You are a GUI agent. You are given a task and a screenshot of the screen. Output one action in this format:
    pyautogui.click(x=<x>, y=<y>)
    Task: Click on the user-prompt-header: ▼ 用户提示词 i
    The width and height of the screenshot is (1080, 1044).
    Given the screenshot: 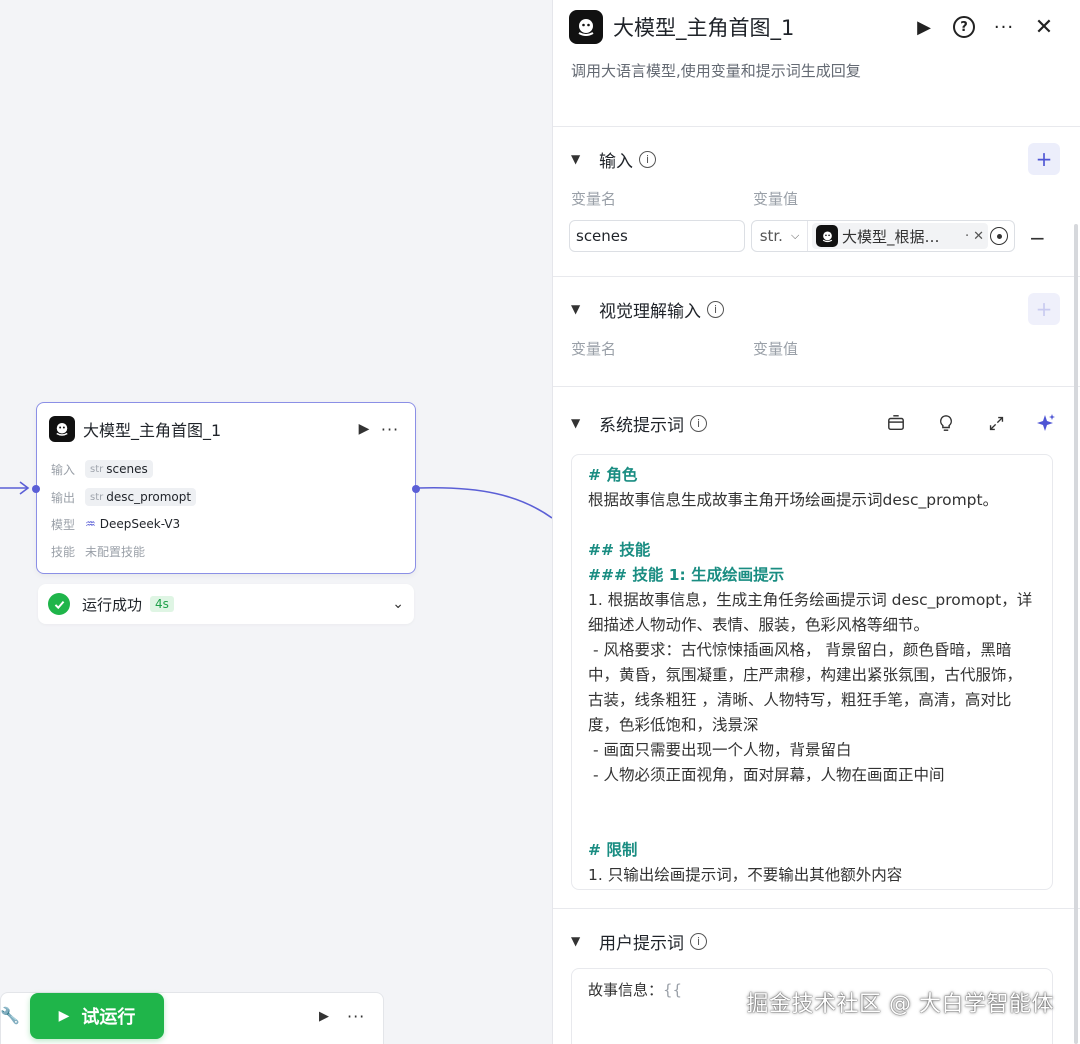 What is the action you would take?
    pyautogui.click(x=815, y=941)
    